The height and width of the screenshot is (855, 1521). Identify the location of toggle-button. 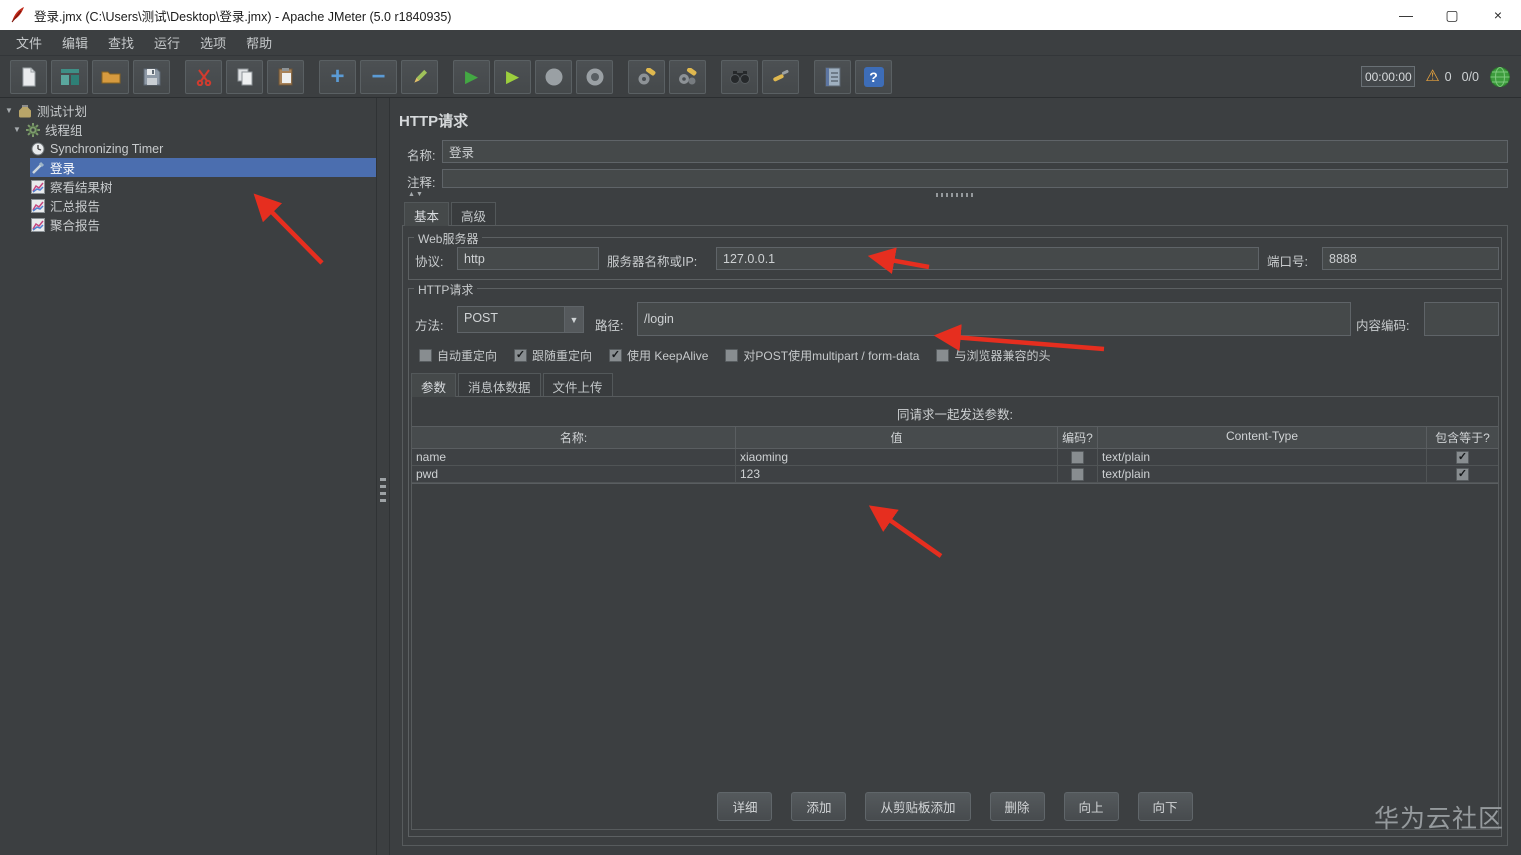
(419, 76).